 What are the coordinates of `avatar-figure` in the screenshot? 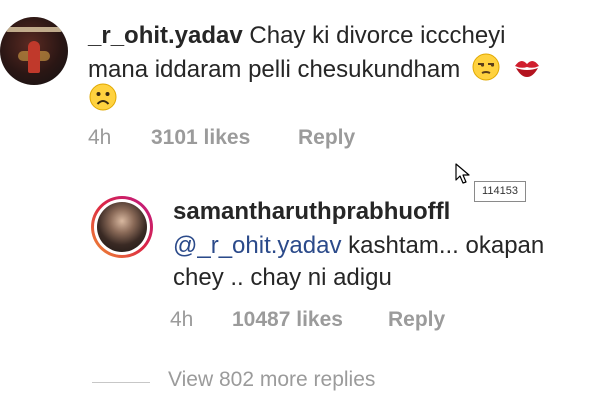 It's located at (34, 57).